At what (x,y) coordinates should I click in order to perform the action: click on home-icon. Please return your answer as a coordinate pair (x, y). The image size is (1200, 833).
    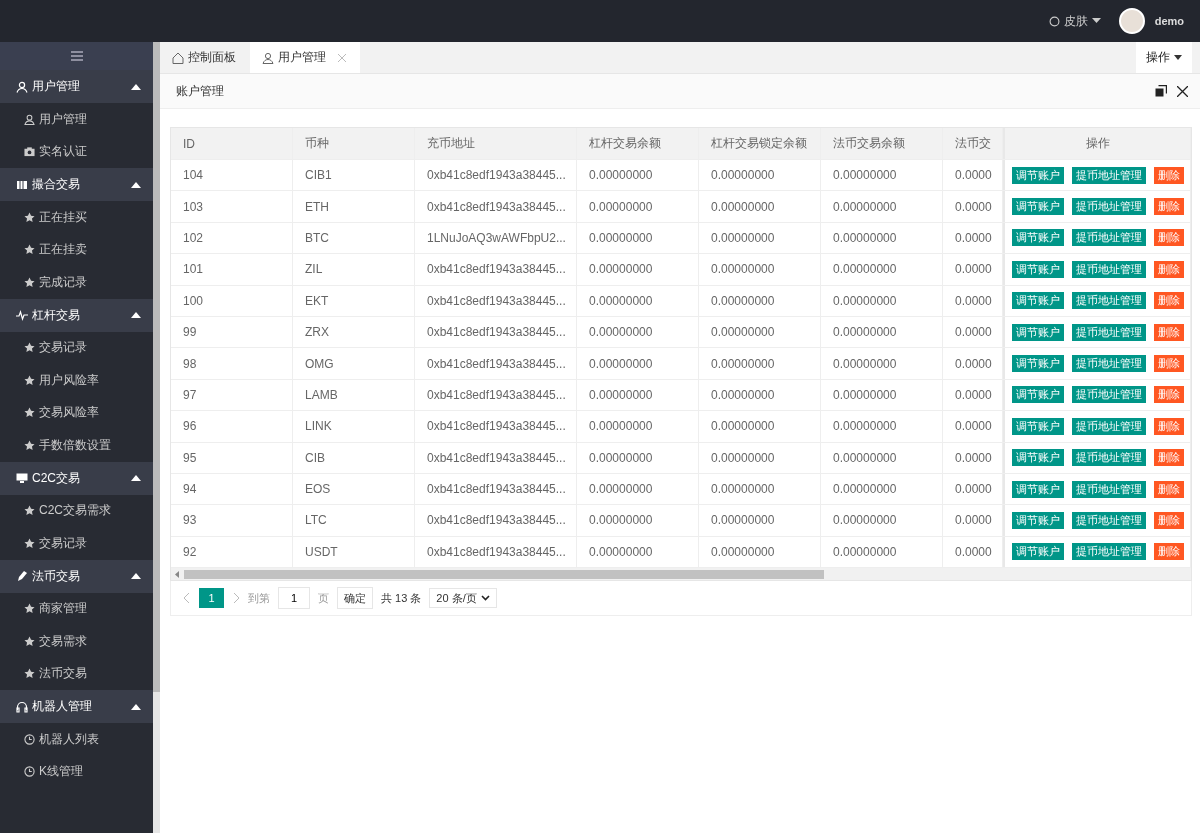
    Looking at the image, I should click on (178, 57).